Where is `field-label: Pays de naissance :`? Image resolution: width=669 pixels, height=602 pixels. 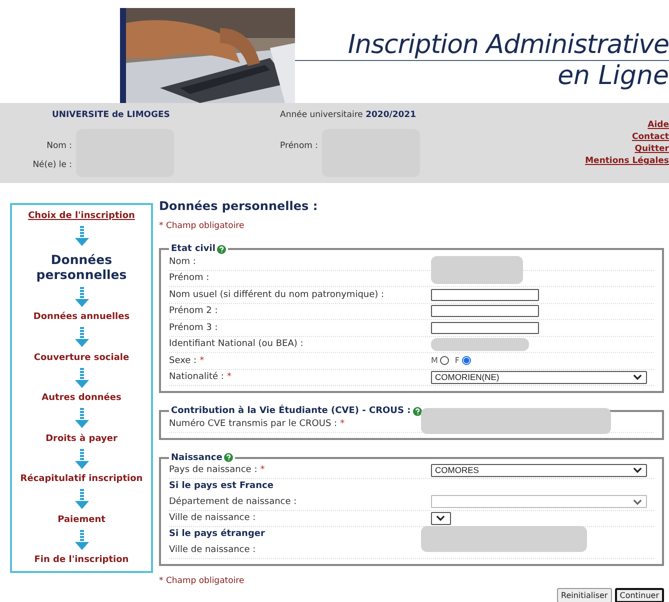 field-label: Pays de naissance : is located at coordinates (213, 470).